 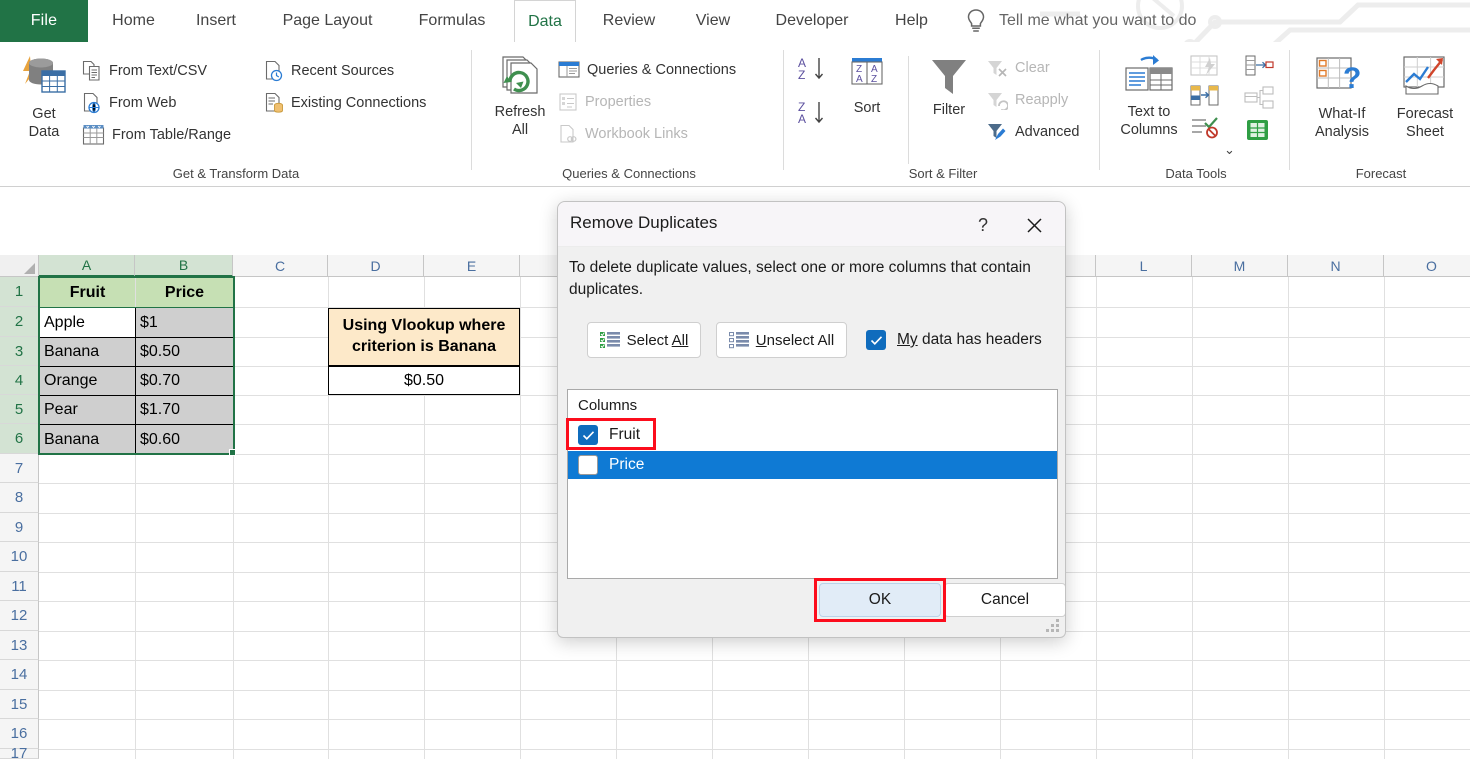 I want to click on row-header-10: 10, so click(x=19, y=557).